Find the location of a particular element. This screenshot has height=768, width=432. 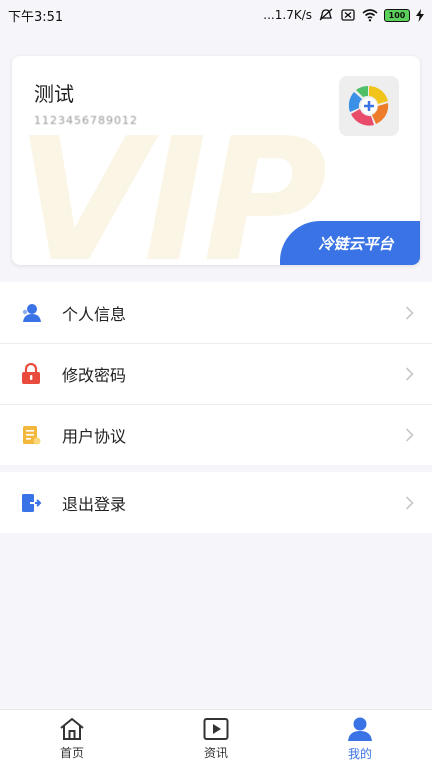

platform-badge: 冷链云平台 is located at coordinates (350, 243).